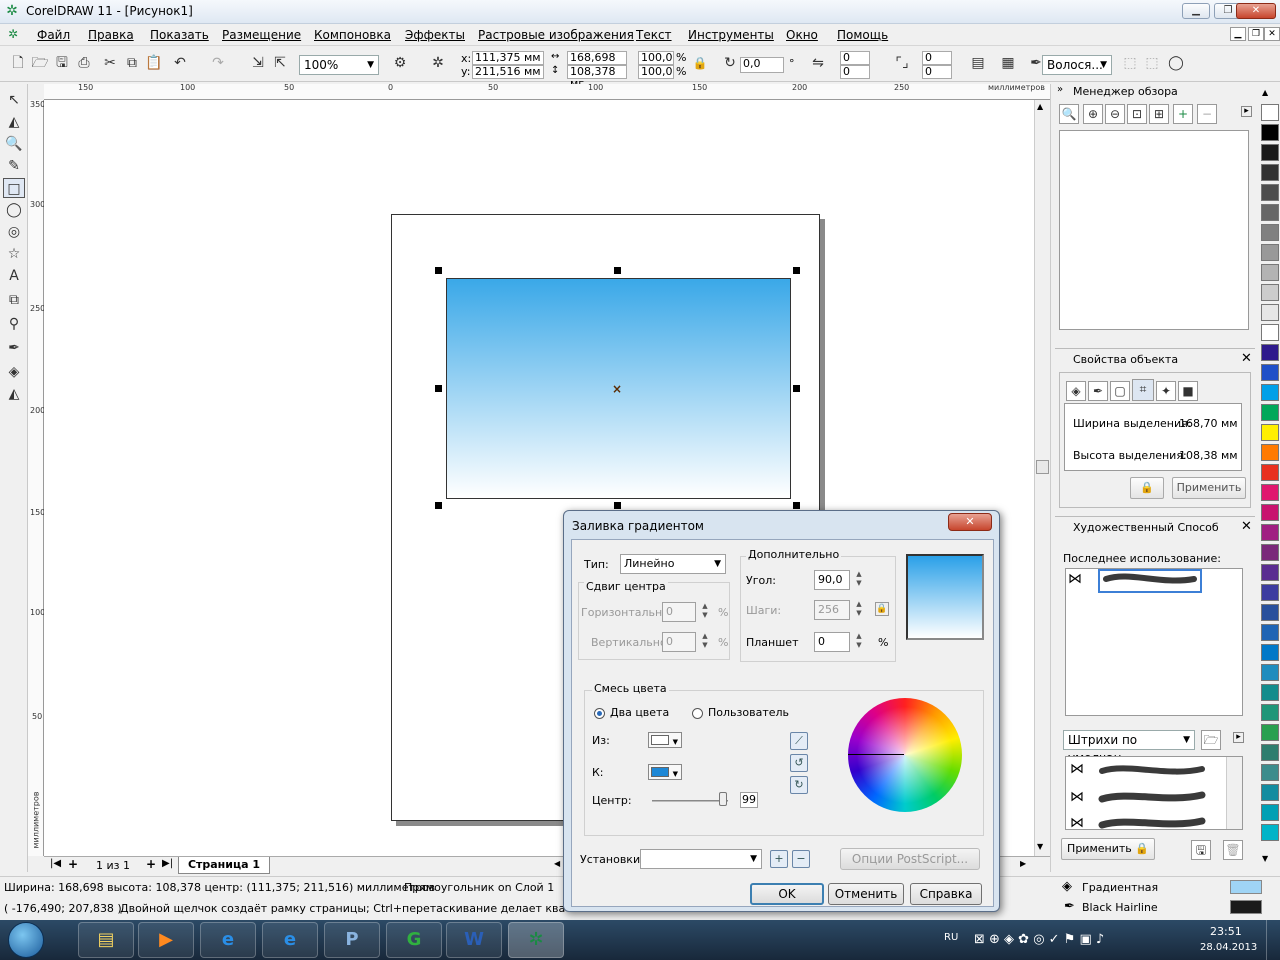 This screenshot has width=1280, height=960. Describe the element at coordinates (679, 612) in the screenshot. I see `horizontal-field: 0` at that location.